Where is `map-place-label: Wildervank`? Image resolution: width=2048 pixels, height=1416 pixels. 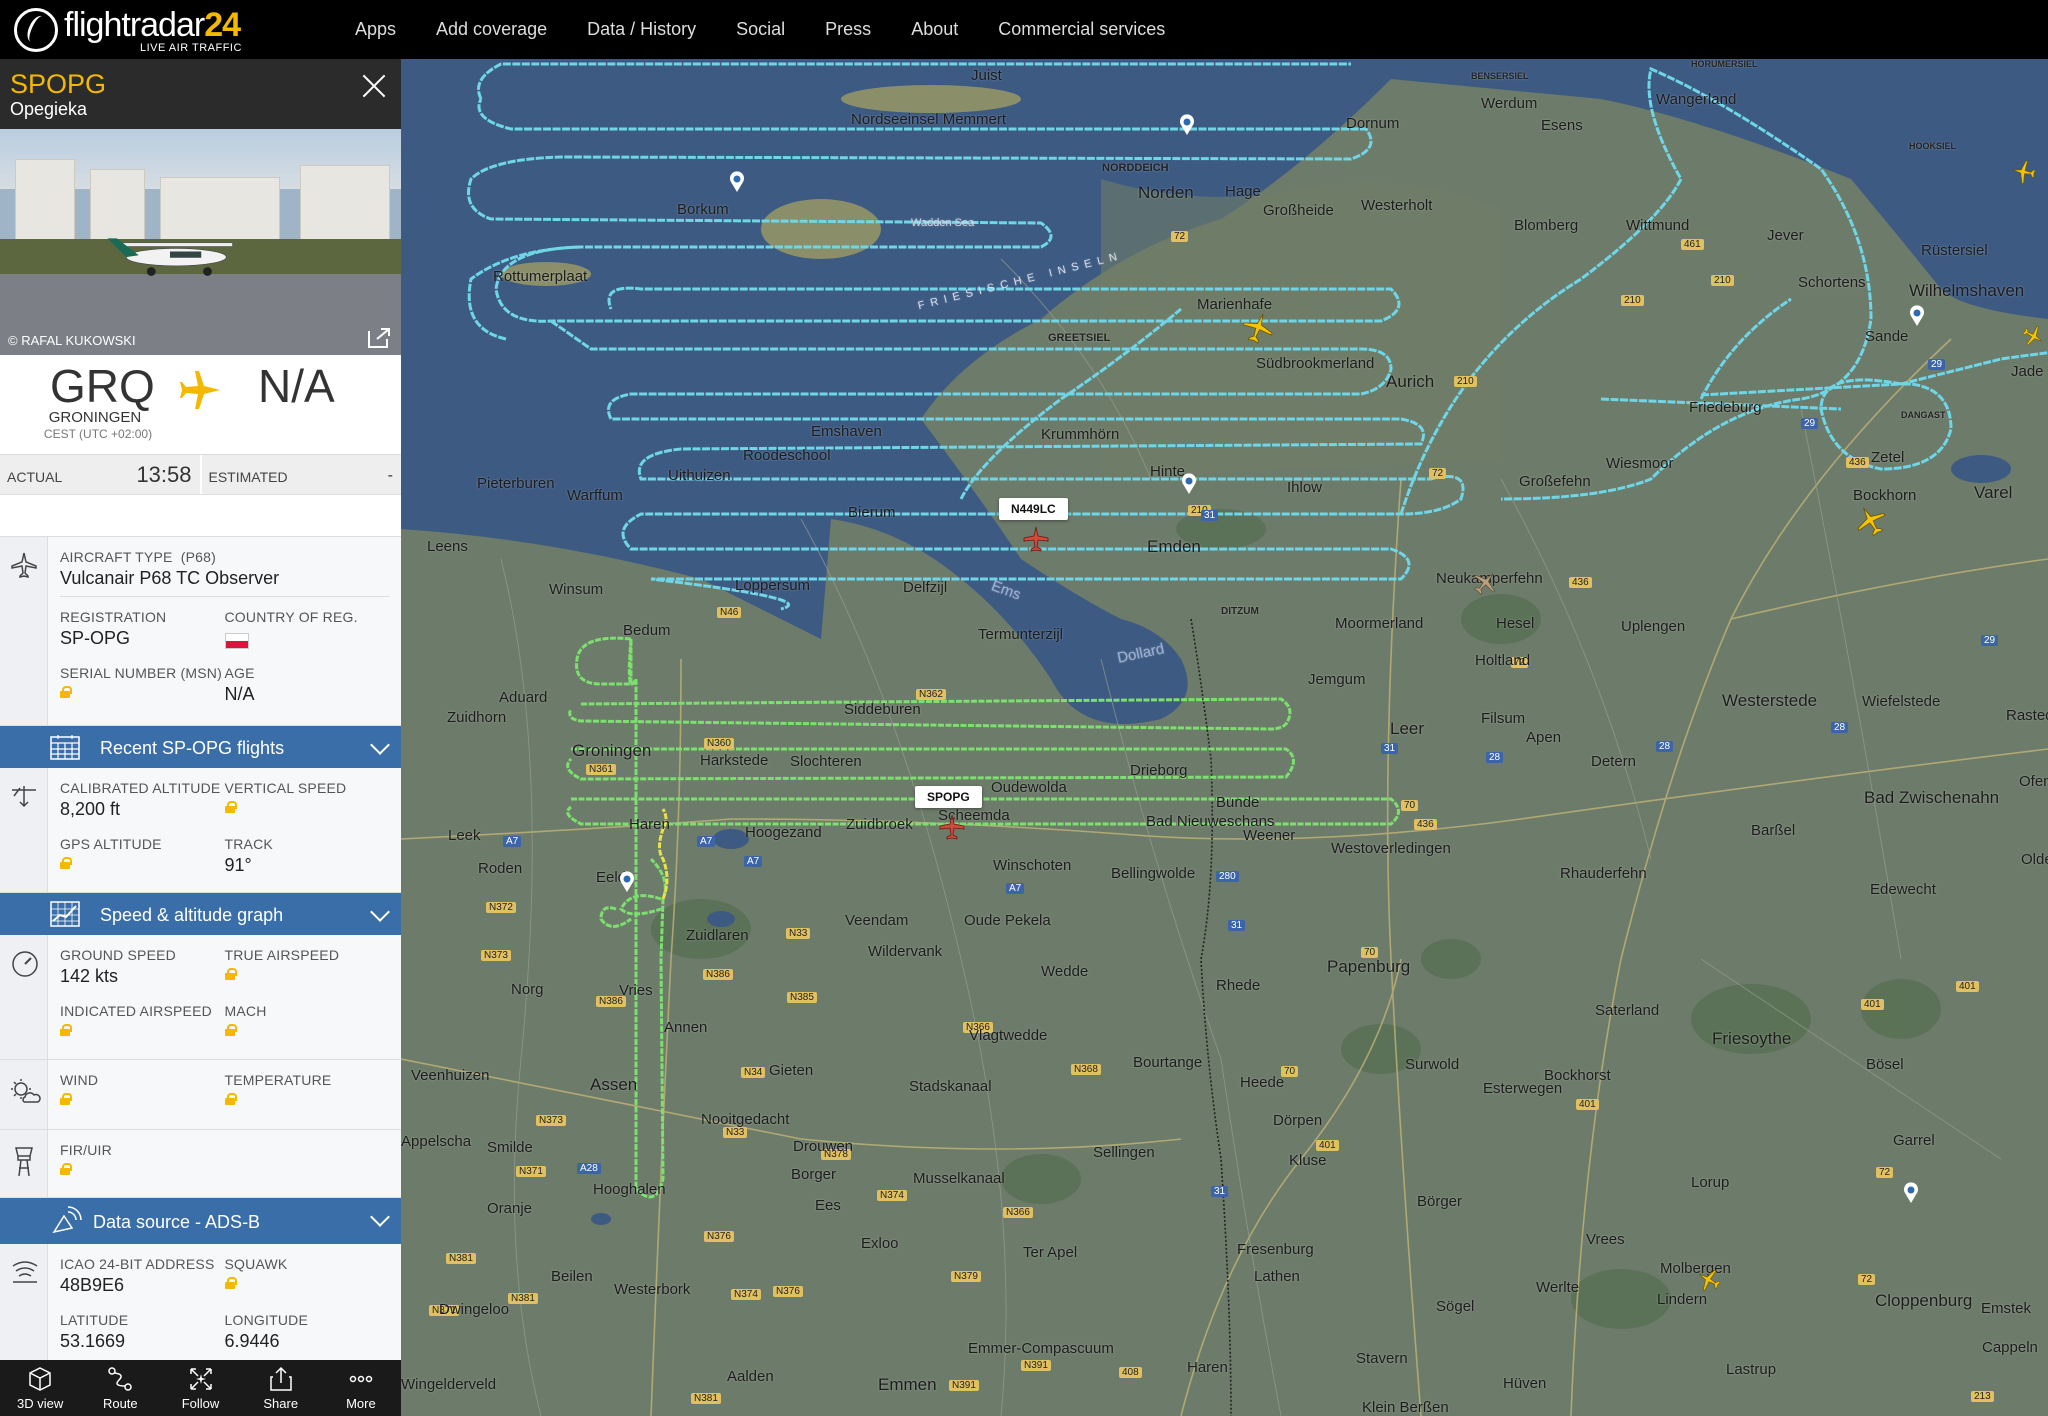
map-place-label: Wildervank is located at coordinates (905, 951).